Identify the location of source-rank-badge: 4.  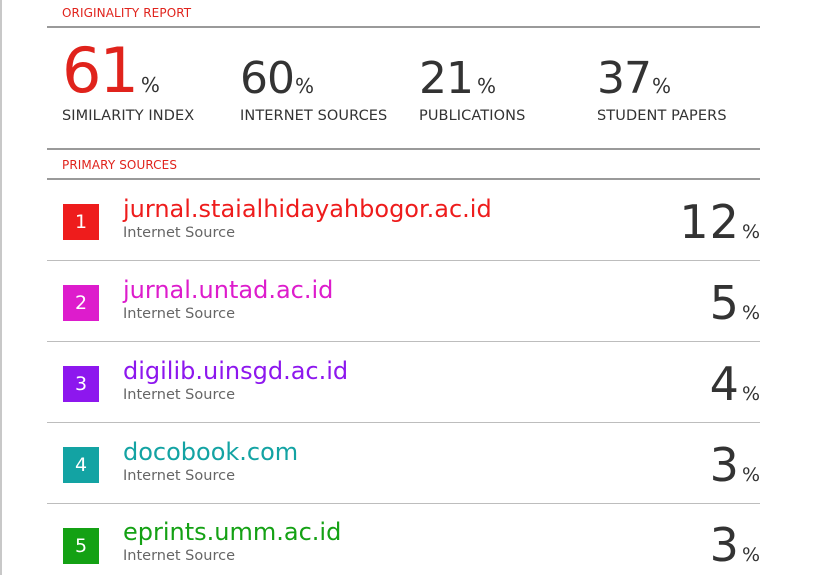
(81, 465).